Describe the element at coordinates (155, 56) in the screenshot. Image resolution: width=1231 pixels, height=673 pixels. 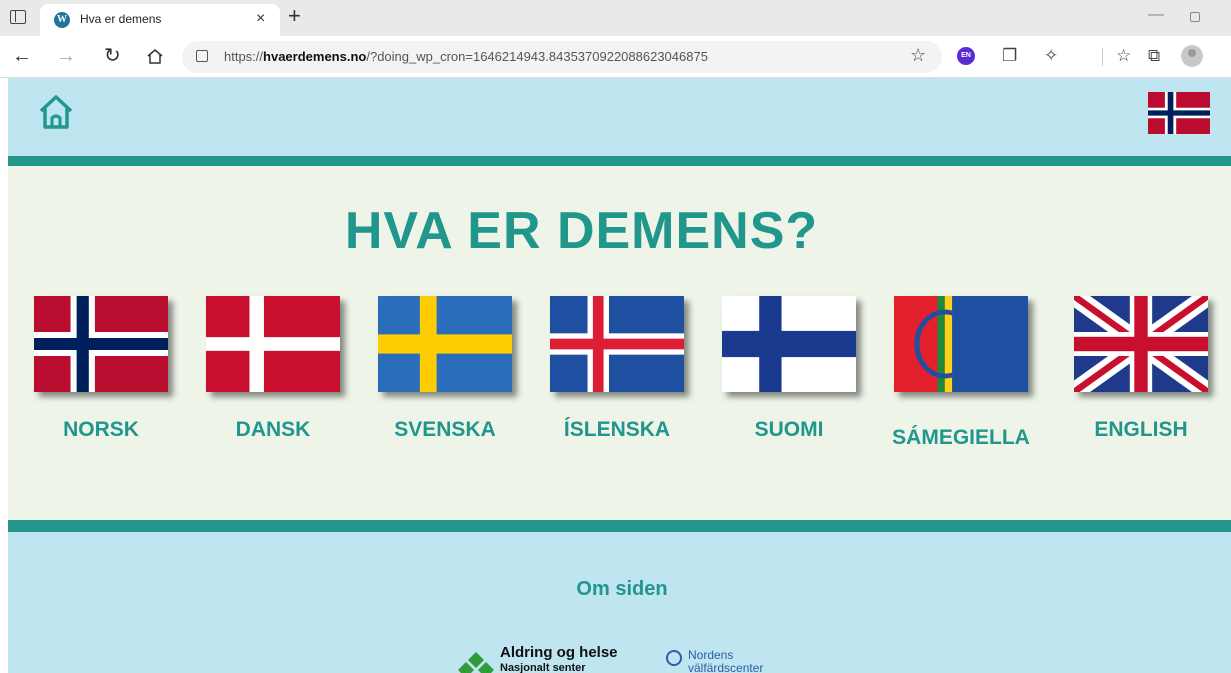
I see `browser-home-icon` at that location.